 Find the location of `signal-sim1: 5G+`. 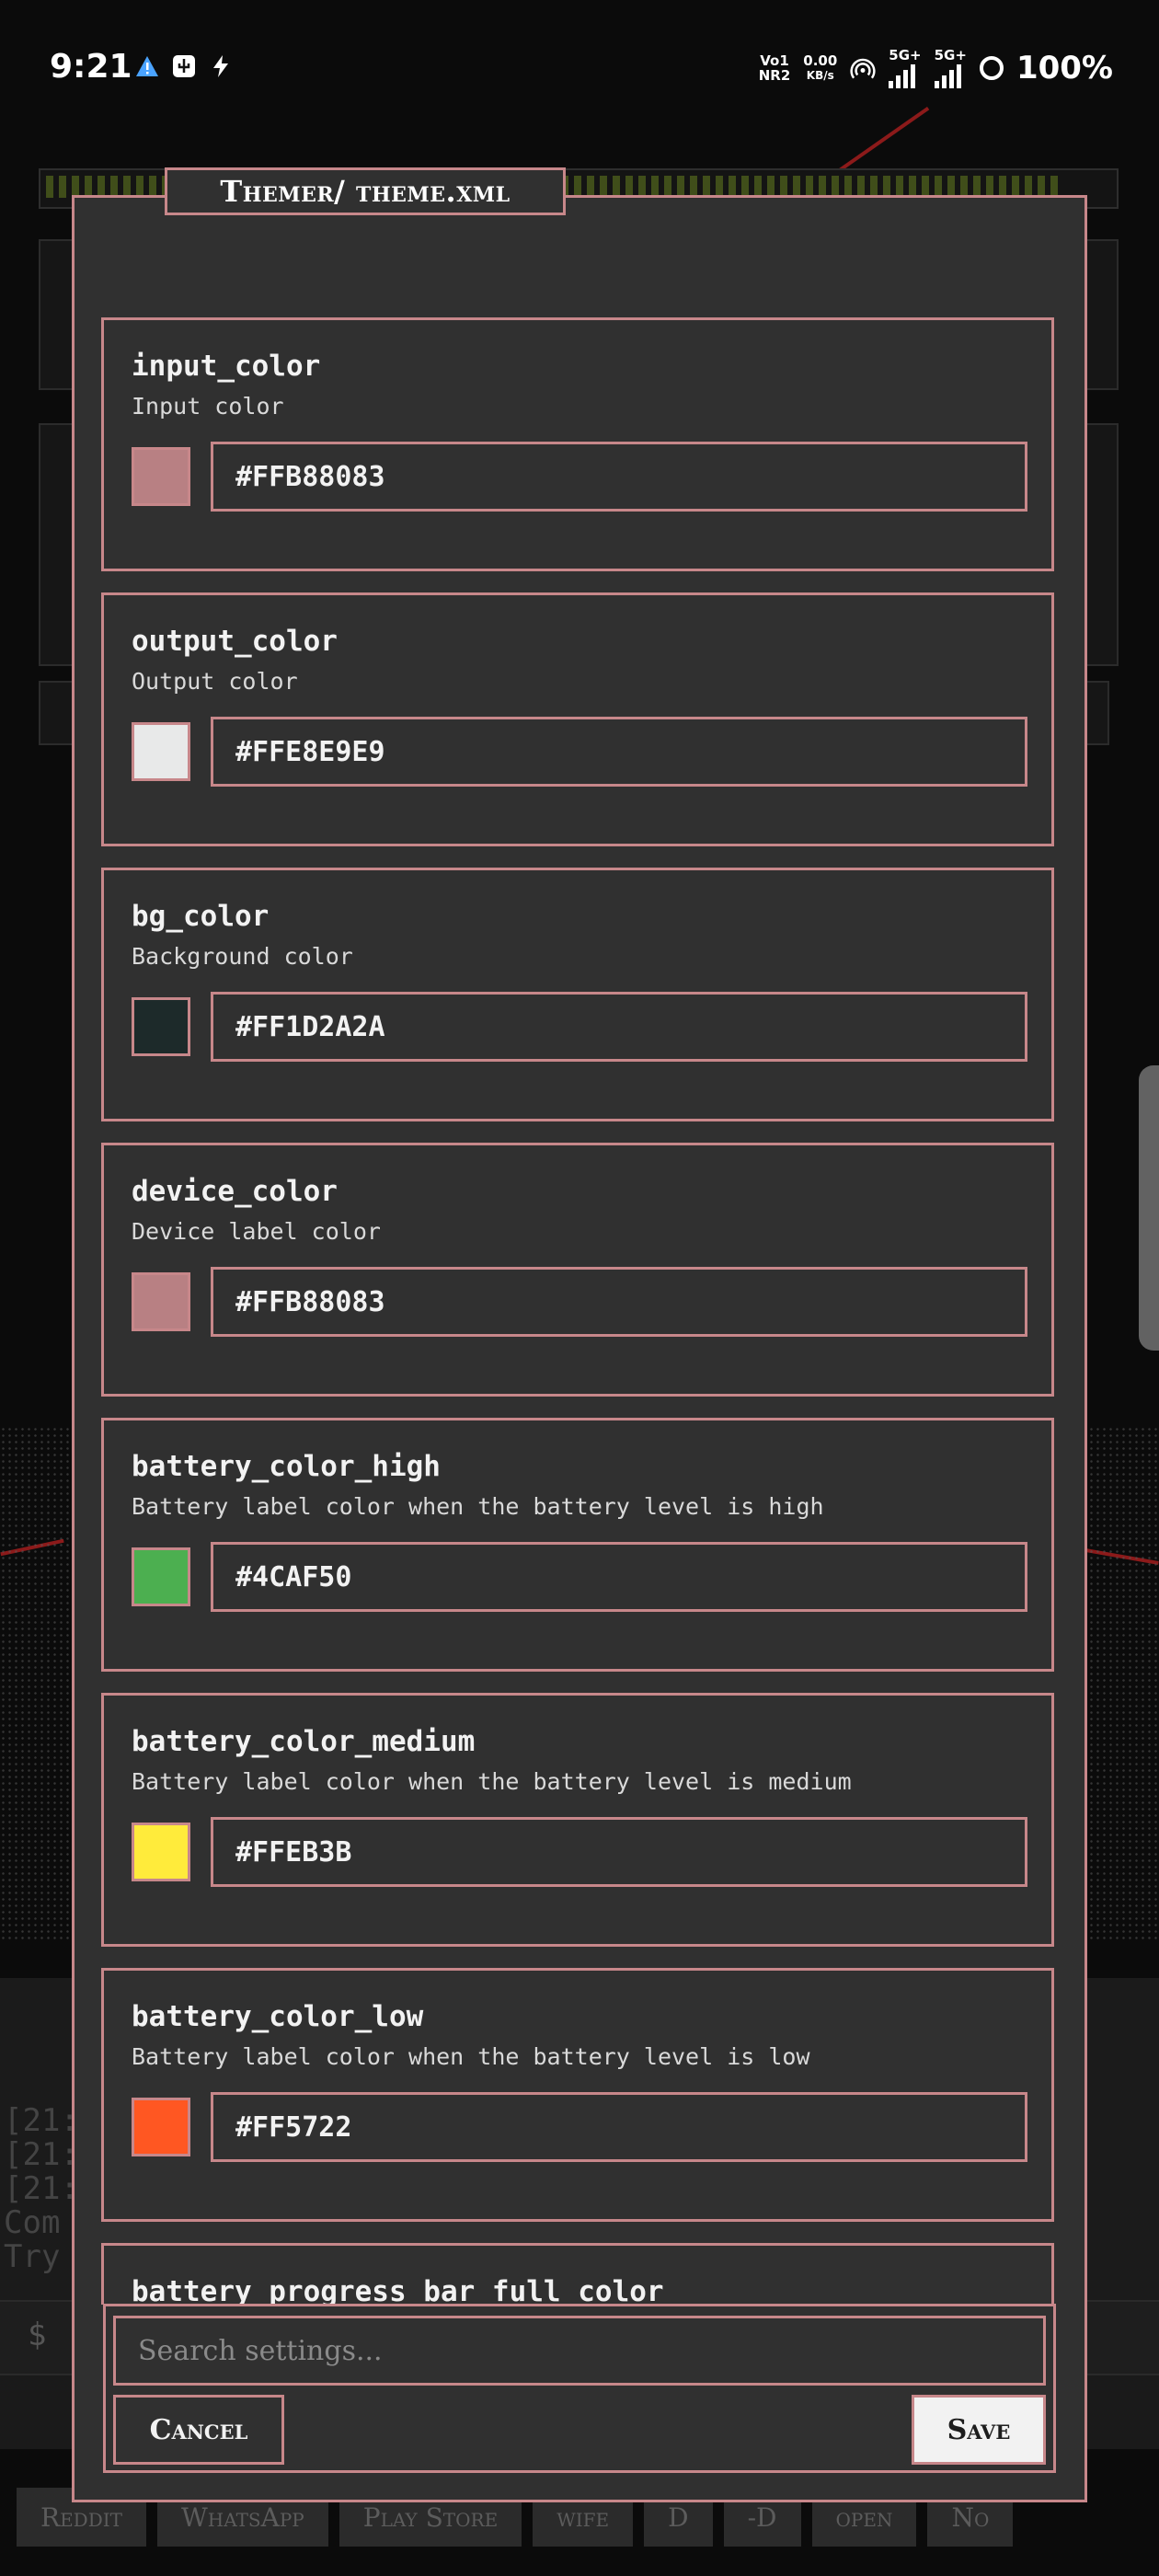

signal-sim1: 5G+ is located at coordinates (905, 68).